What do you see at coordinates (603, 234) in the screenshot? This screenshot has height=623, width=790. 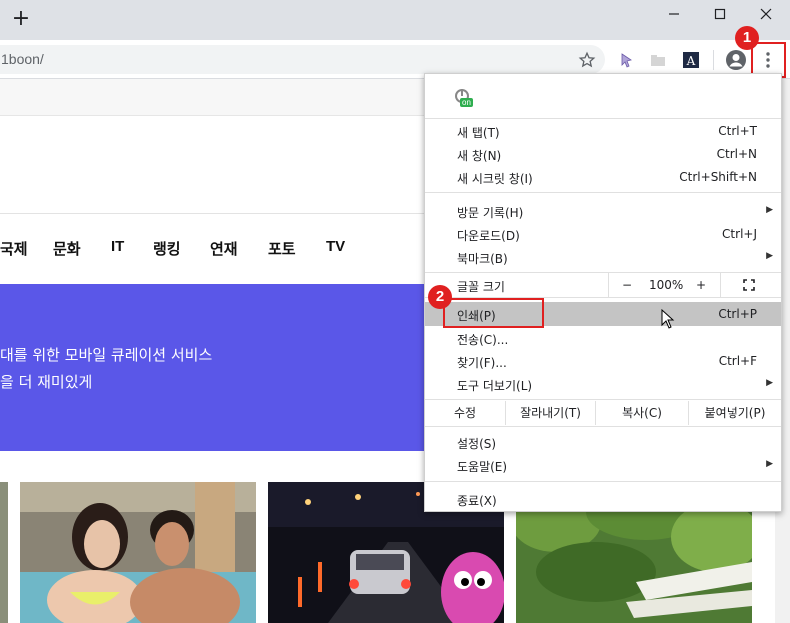 I see `menu-item-downloads: 다운로드(D) Ctrl+J` at bounding box center [603, 234].